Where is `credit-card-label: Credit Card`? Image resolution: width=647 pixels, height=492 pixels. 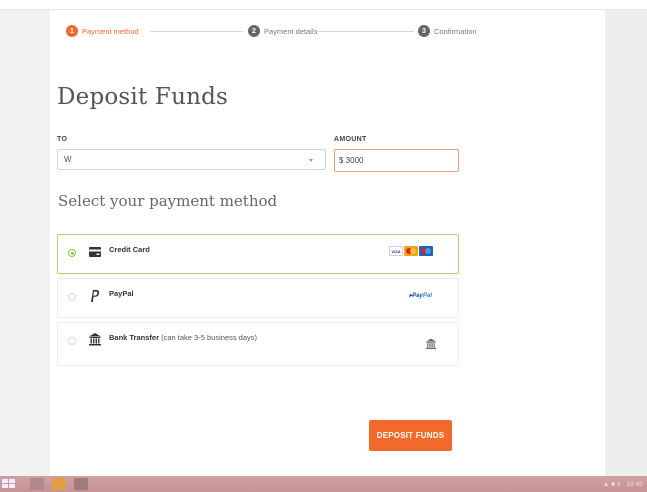
credit-card-label: Credit Card is located at coordinates (129, 249).